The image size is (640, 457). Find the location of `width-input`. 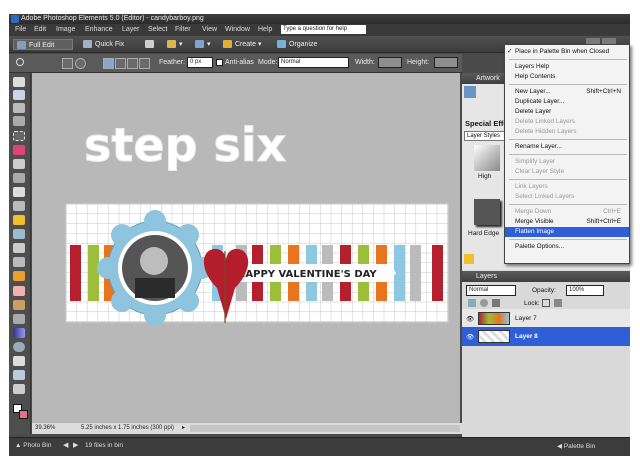

width-input is located at coordinates (390, 62).